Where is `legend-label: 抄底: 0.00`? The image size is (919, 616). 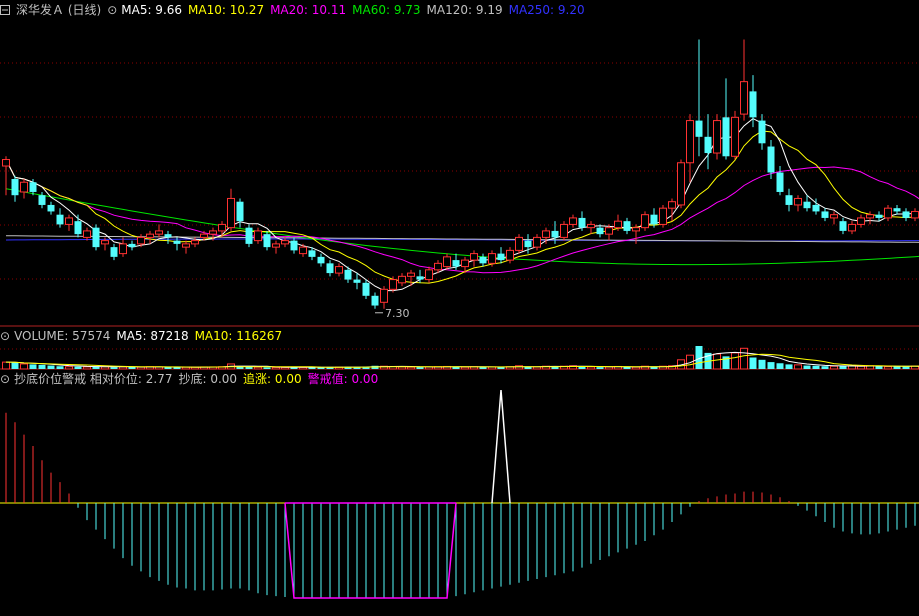
legend-label: 抄底: 0.00 is located at coordinates (208, 379).